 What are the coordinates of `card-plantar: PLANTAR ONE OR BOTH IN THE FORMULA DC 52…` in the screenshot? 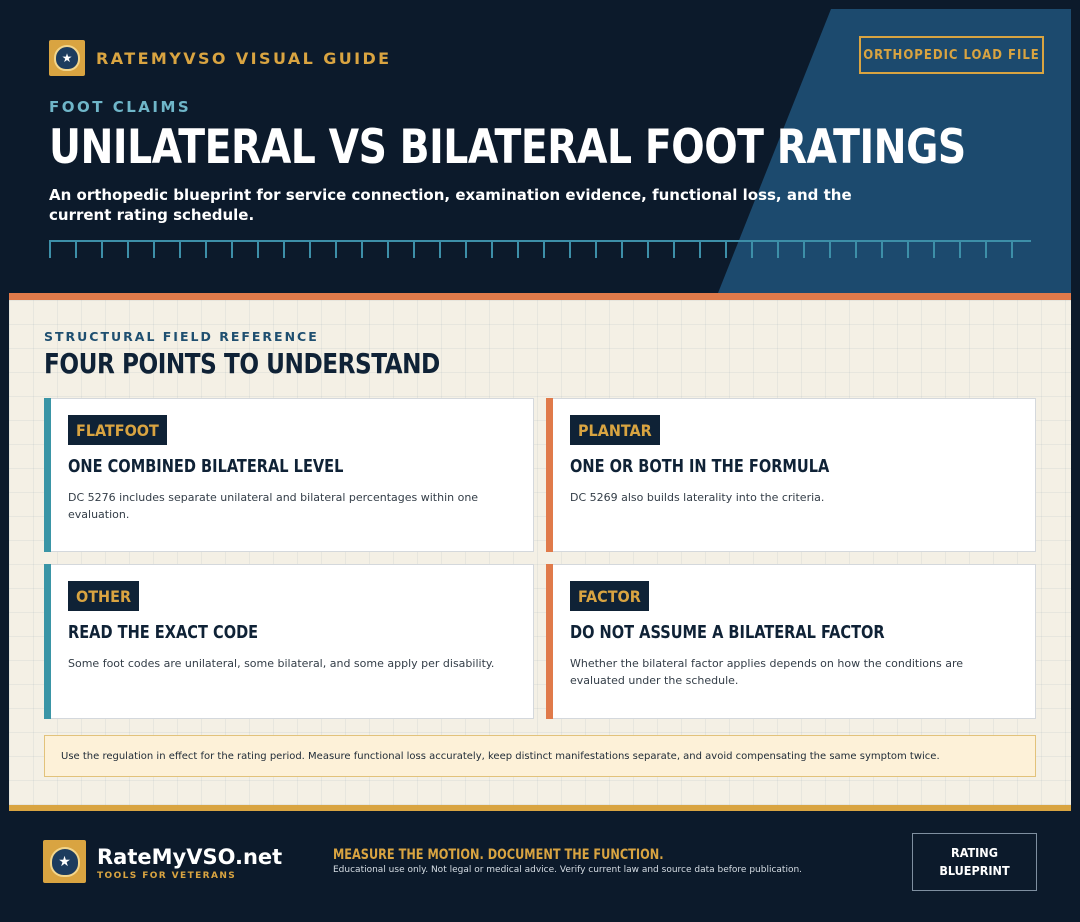 It's located at (791, 475).